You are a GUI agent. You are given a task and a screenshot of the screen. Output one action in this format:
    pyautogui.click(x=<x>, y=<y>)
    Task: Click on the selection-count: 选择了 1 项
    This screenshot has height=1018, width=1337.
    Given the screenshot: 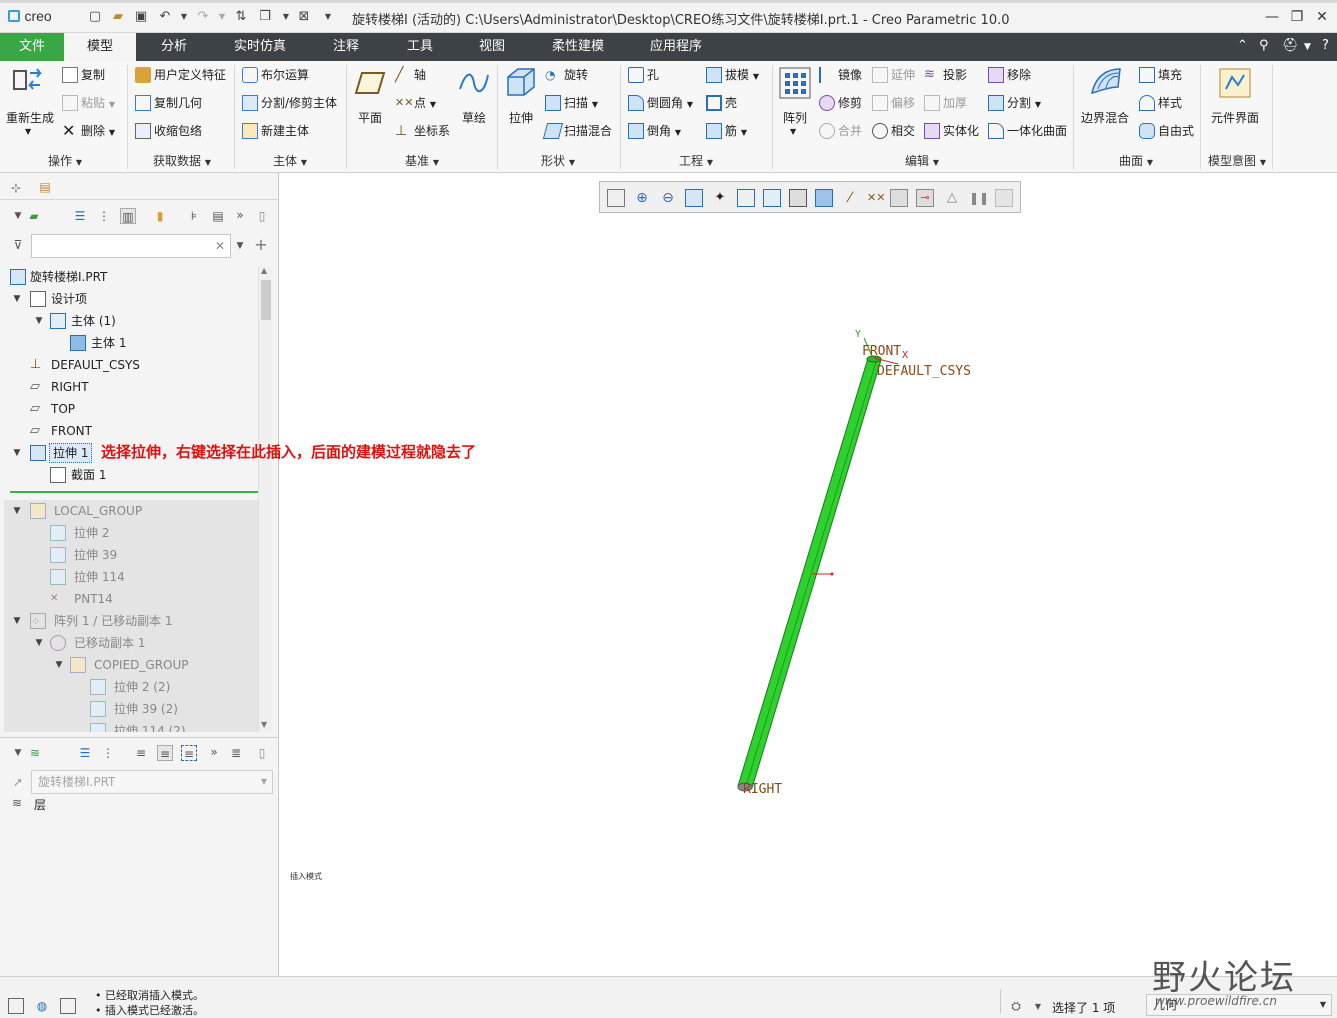 What is the action you would take?
    pyautogui.click(x=1083, y=1007)
    